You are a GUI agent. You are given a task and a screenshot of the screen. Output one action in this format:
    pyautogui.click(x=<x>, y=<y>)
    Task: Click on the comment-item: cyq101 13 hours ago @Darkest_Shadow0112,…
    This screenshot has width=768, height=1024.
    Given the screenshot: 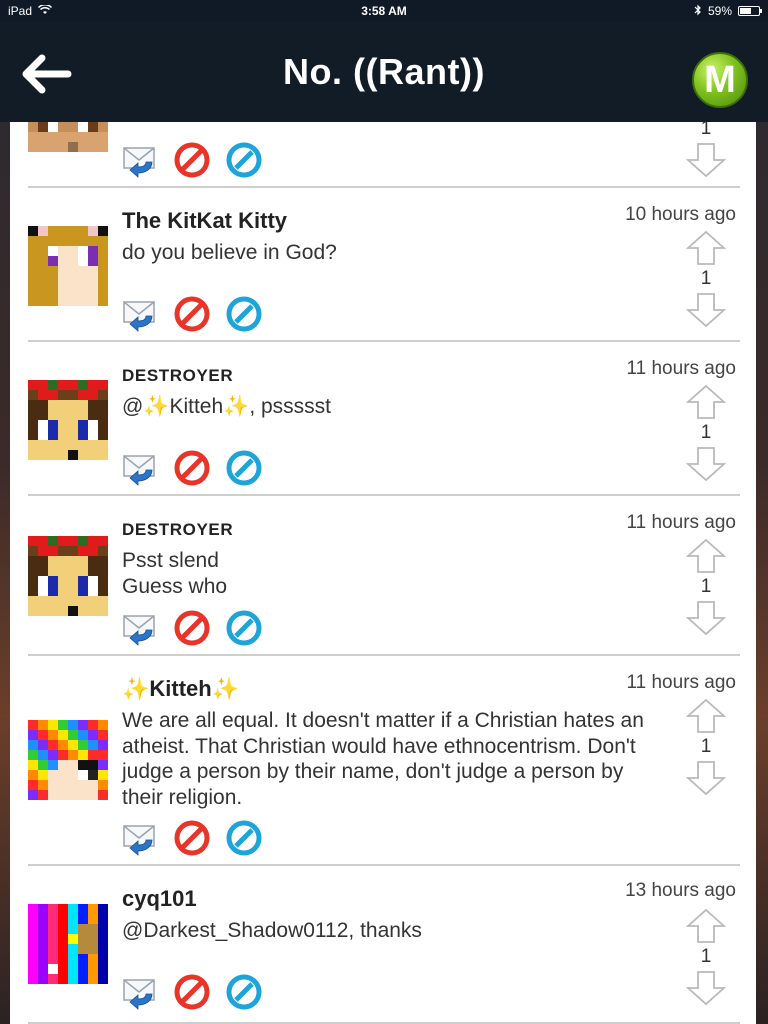 What is the action you would take?
    pyautogui.click(x=384, y=945)
    